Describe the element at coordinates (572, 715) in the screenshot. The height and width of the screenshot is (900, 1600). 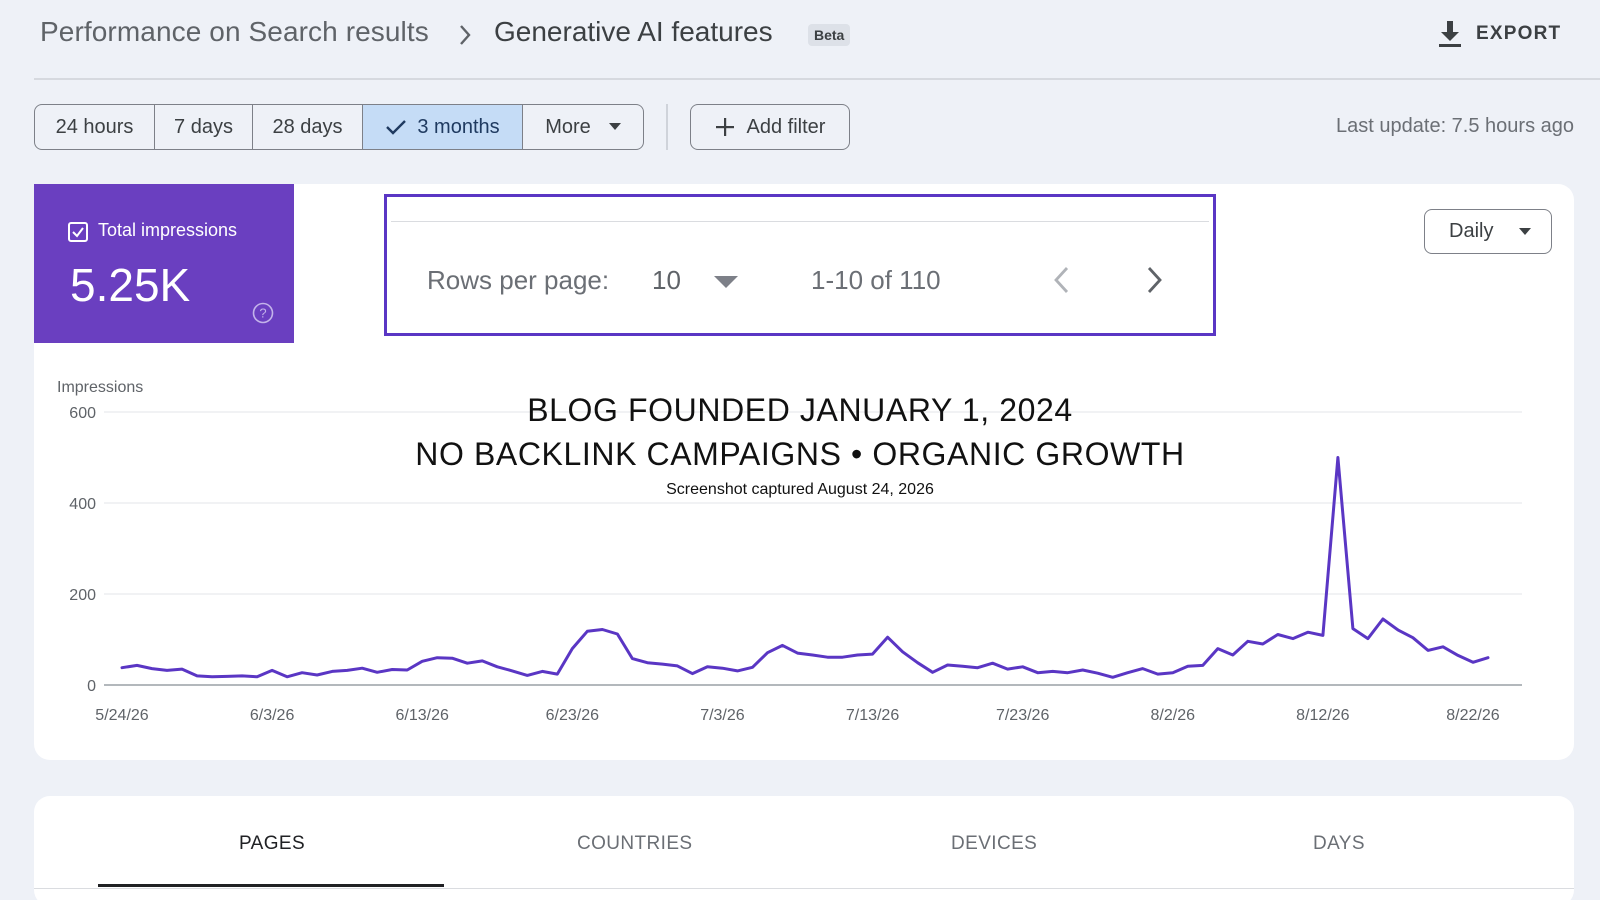
I see `x-tick-label: 6/23/26` at that location.